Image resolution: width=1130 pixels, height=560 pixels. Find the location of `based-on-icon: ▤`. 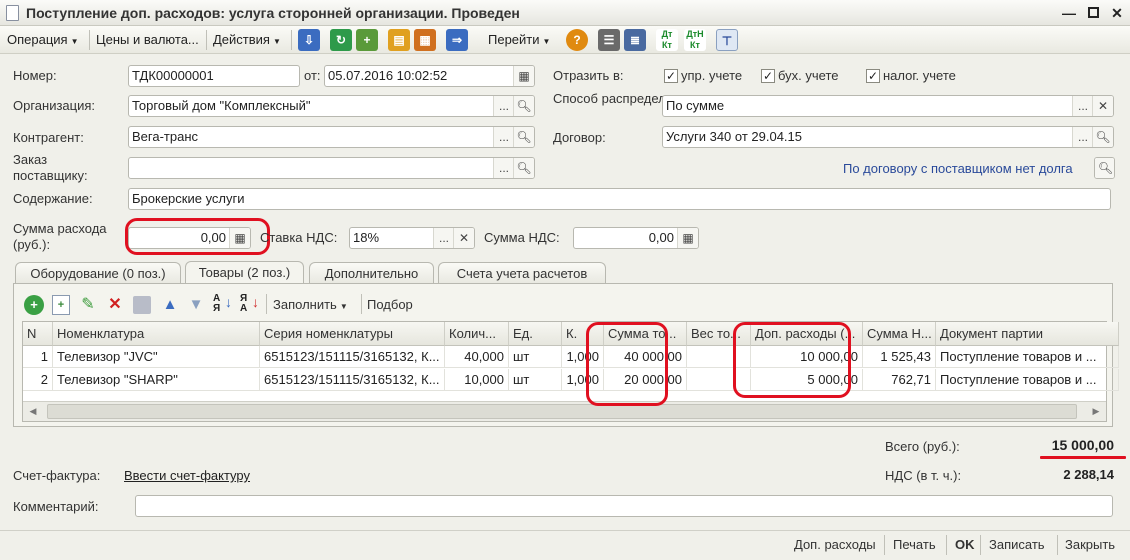

based-on-icon: ▤ is located at coordinates (399, 40).